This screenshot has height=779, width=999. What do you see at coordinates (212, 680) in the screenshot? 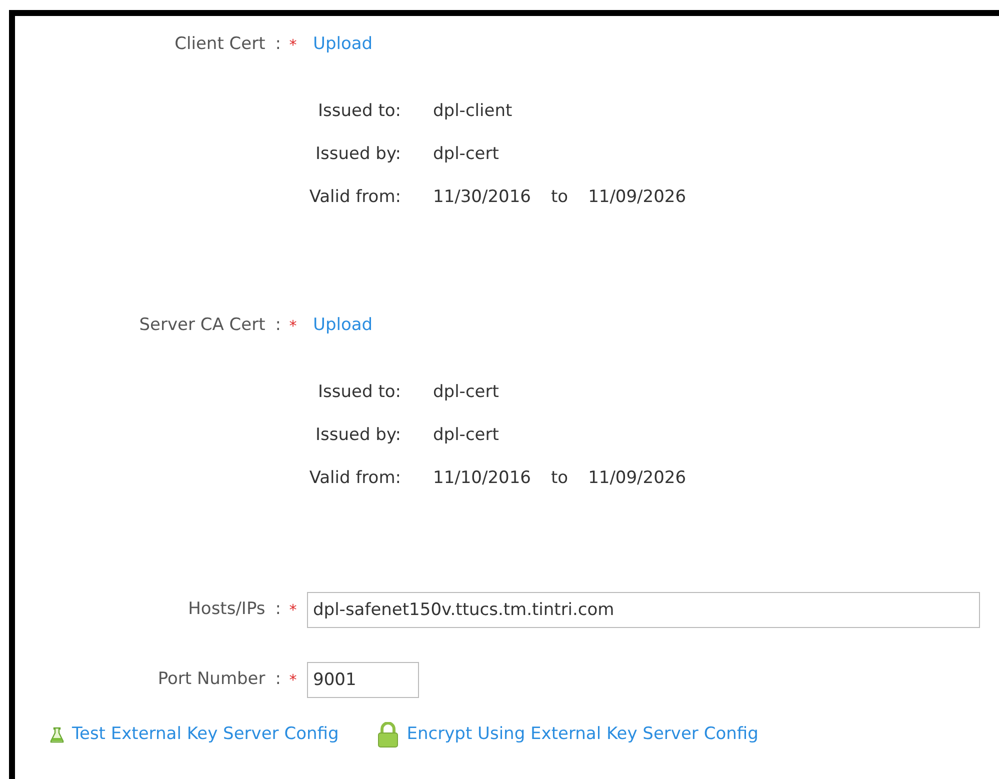
I see `field-label: Port Number` at bounding box center [212, 680].